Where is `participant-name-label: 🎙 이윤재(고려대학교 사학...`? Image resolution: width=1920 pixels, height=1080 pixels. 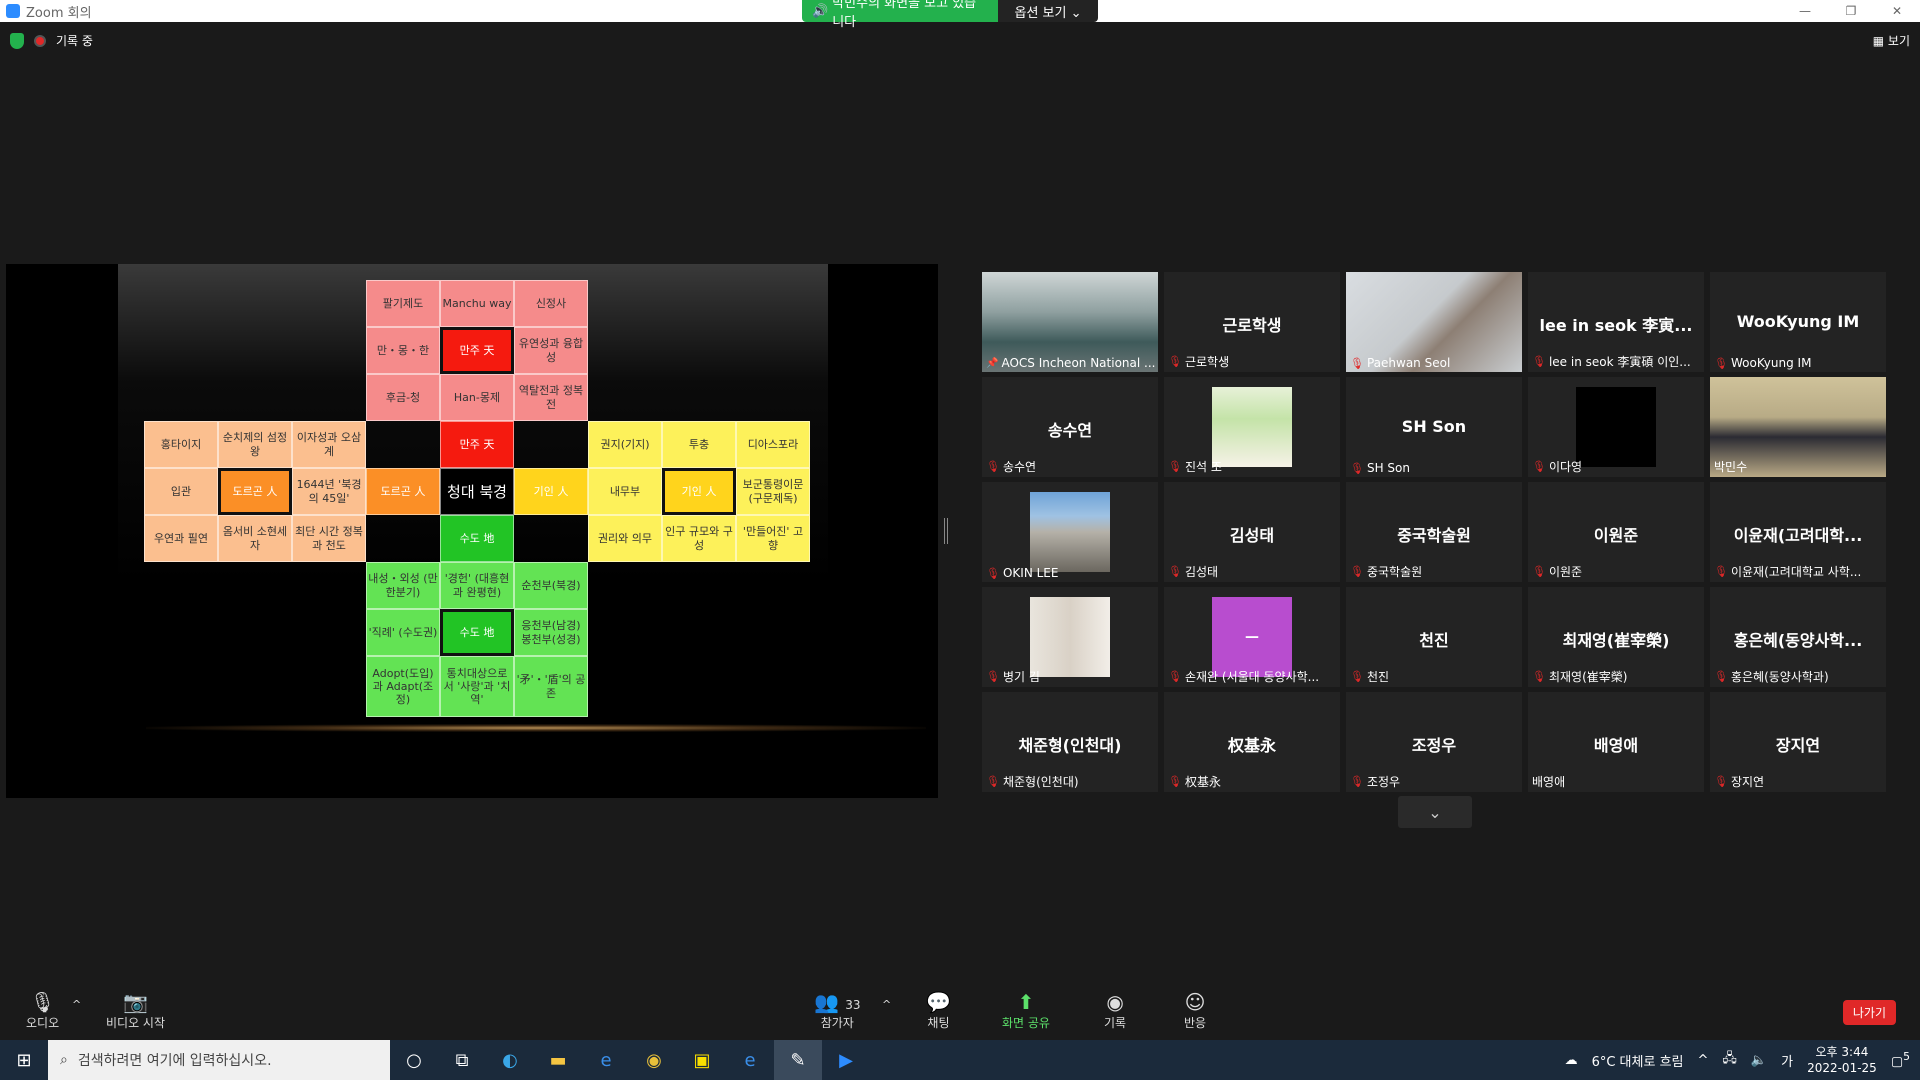 participant-name-label: 🎙 이윤재(고려대학교 사학... is located at coordinates (1787, 571).